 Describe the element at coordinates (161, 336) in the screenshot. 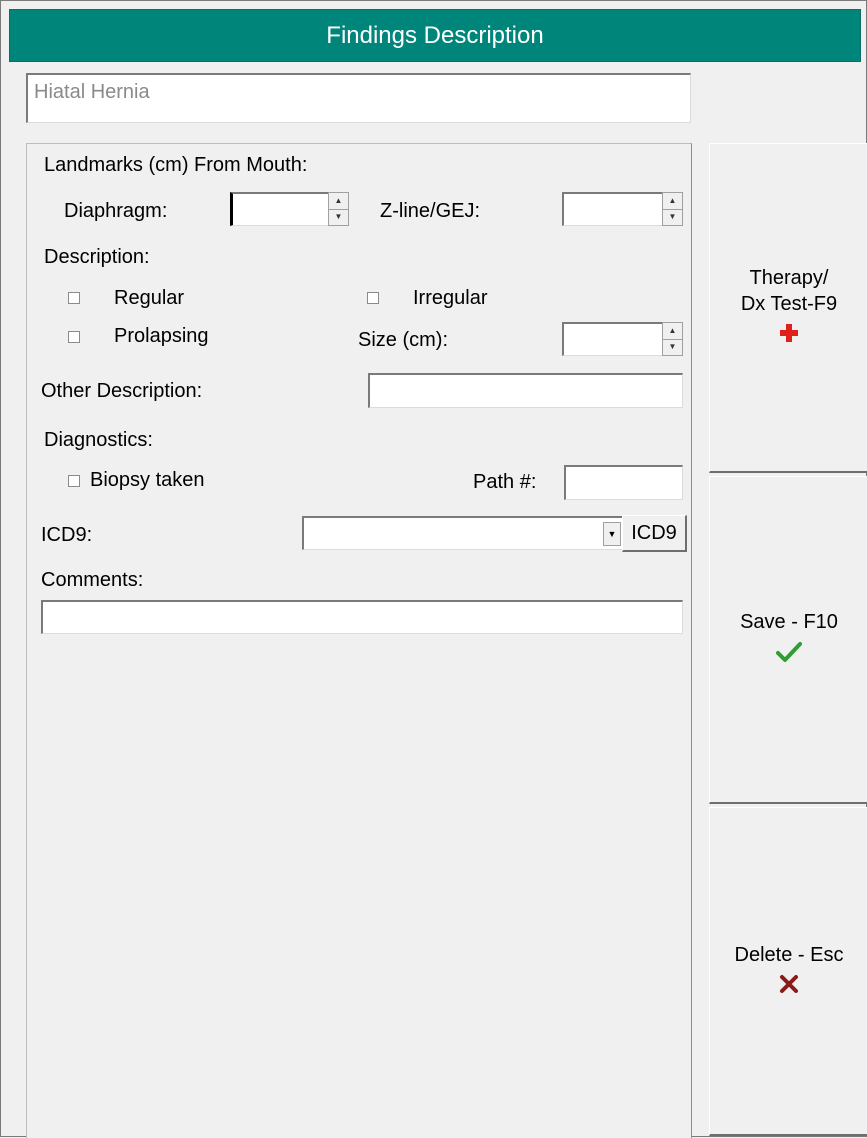

I see `prolapsing-label: Prolapsing` at that location.